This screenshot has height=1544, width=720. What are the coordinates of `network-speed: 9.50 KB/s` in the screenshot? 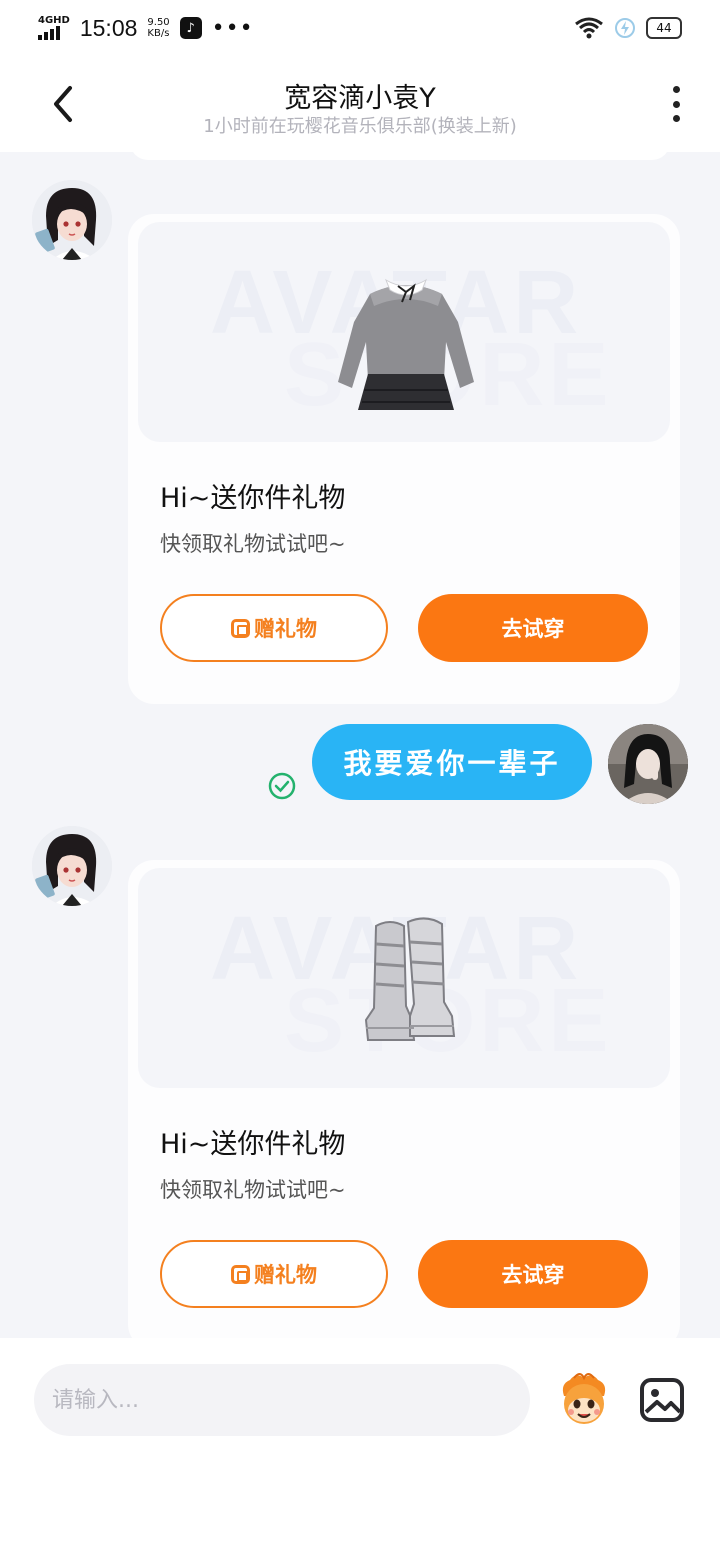 It's located at (158, 28).